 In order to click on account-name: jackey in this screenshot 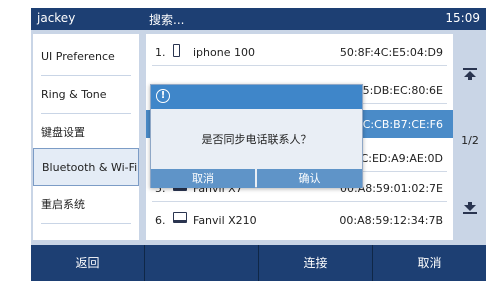, I will do `click(56, 18)`.